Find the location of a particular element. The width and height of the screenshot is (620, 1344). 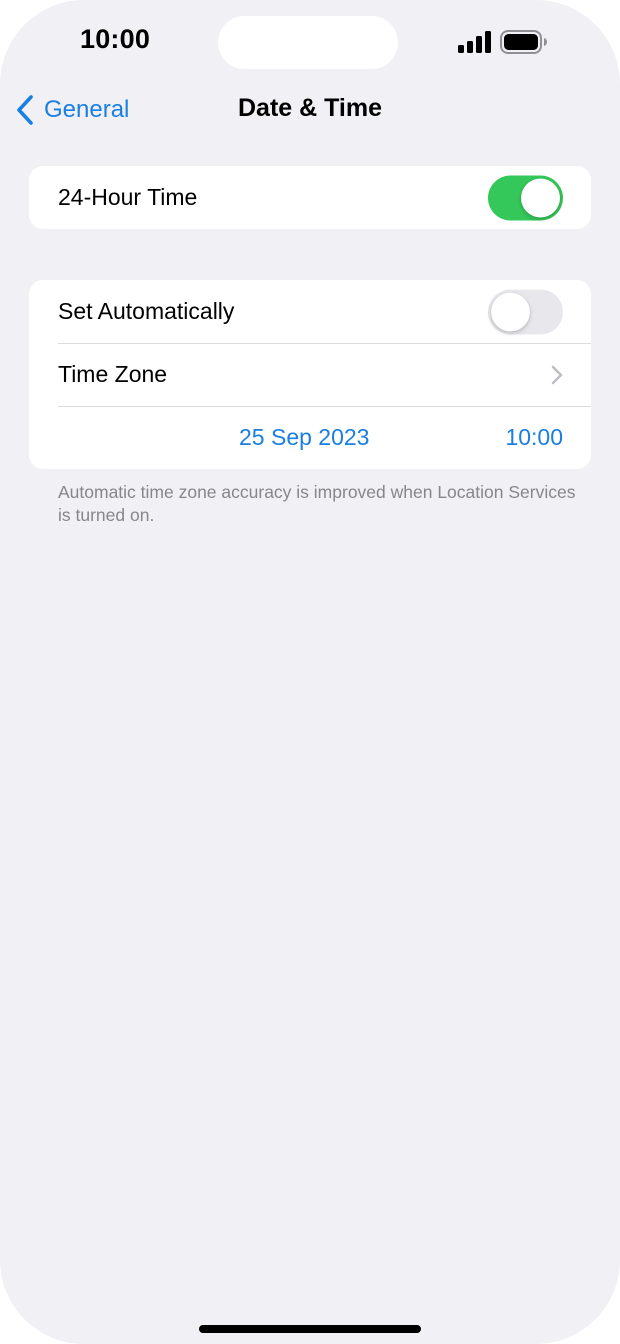

row-date-time: 25 Sep 2023 10:00 is located at coordinates (310, 437).